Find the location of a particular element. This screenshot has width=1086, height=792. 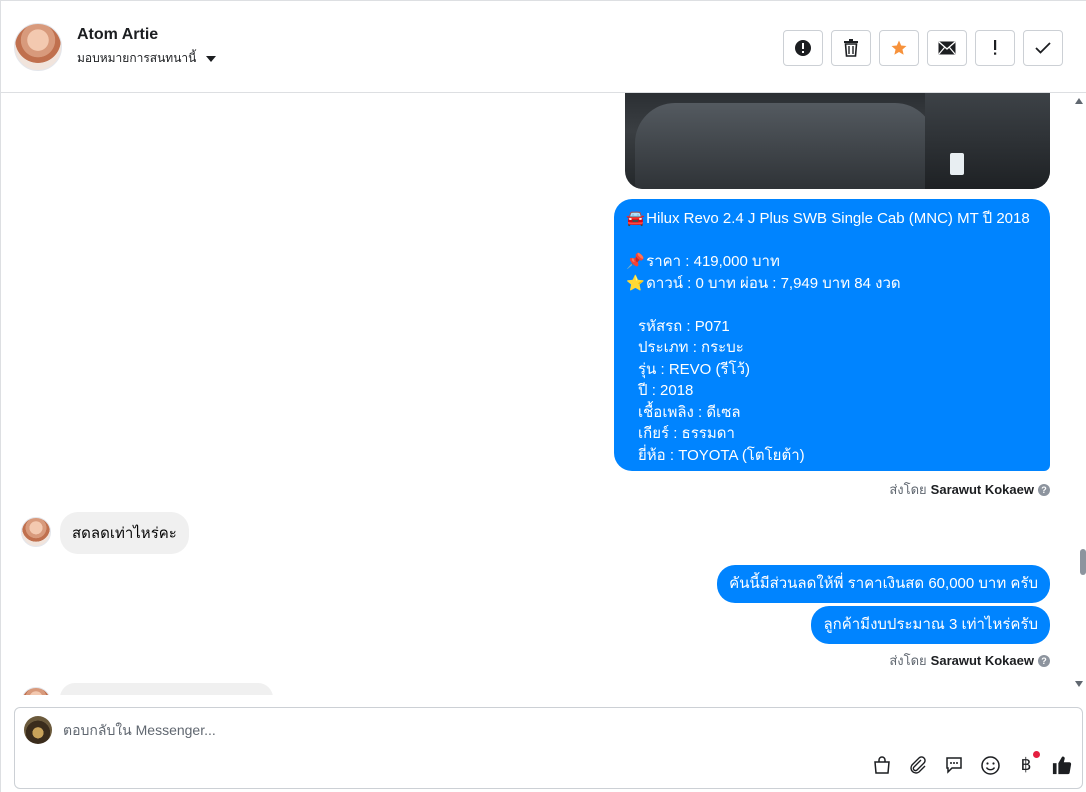

assign-conversation-dropdown: มอบหมายการสนทนานี้ is located at coordinates (147, 58).